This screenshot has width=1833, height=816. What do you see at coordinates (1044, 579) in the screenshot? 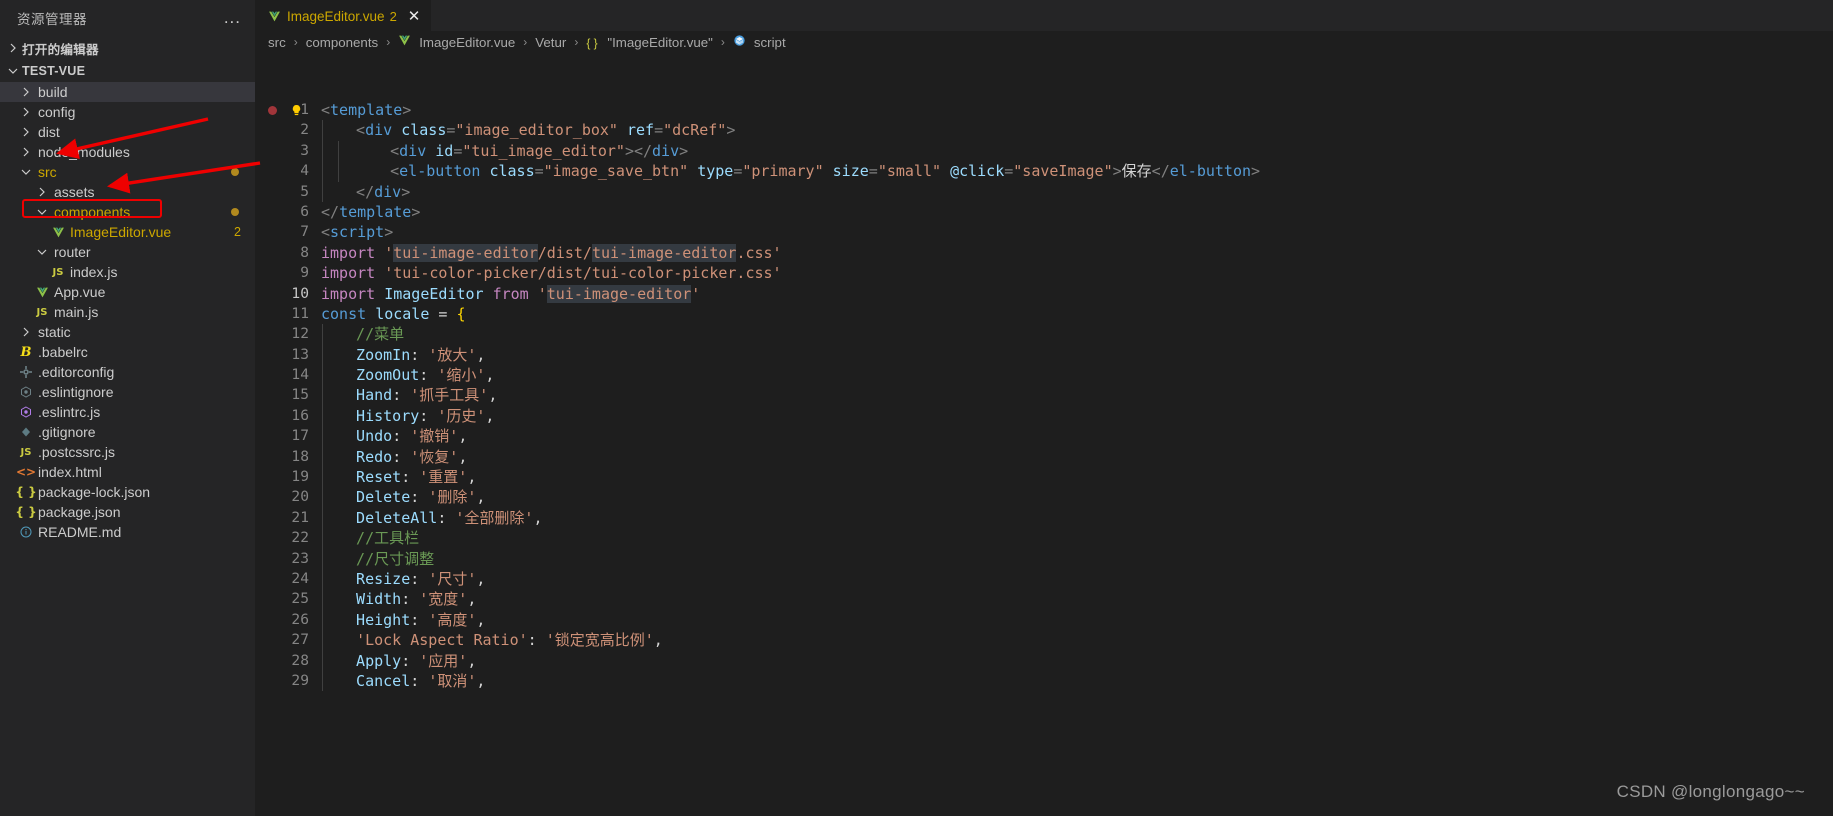
I see `code-line: 24 Resize: '尺寸',` at bounding box center [1044, 579].